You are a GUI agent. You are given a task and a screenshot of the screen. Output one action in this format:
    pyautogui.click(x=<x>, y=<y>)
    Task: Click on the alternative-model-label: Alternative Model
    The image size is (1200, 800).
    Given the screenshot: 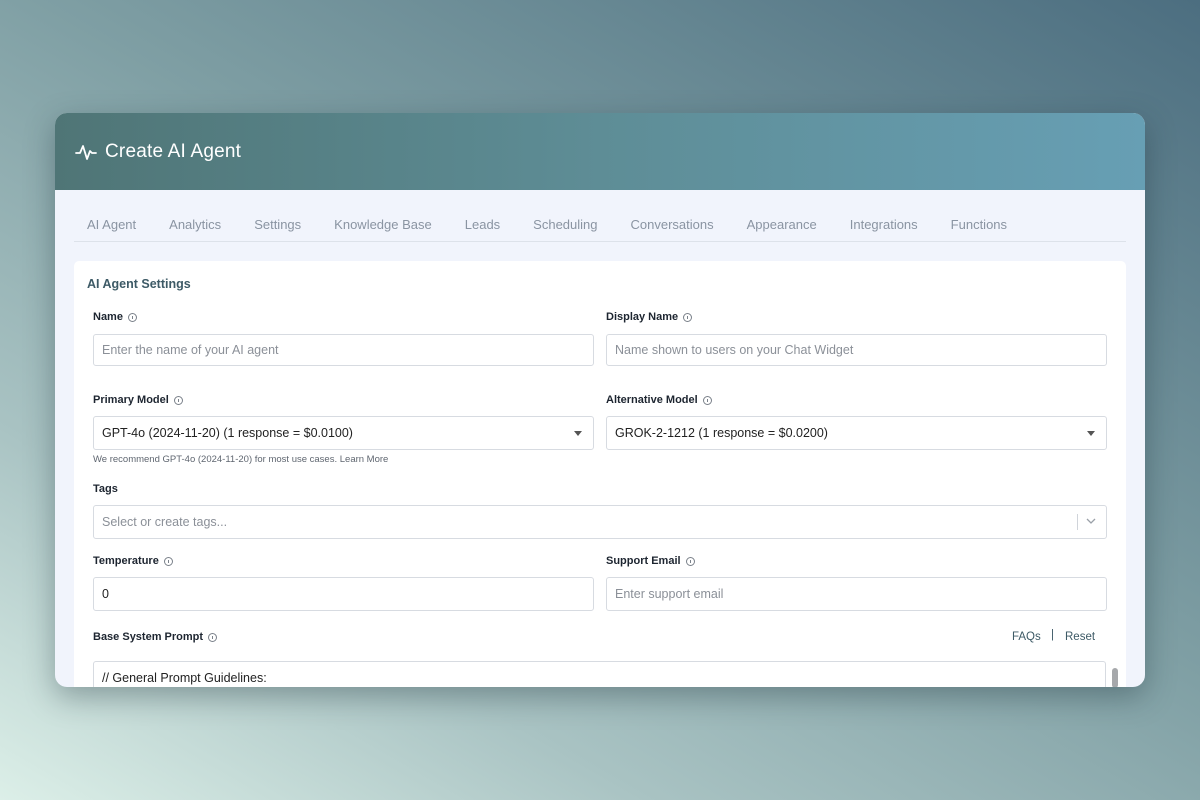 What is the action you would take?
    pyautogui.click(x=659, y=400)
    